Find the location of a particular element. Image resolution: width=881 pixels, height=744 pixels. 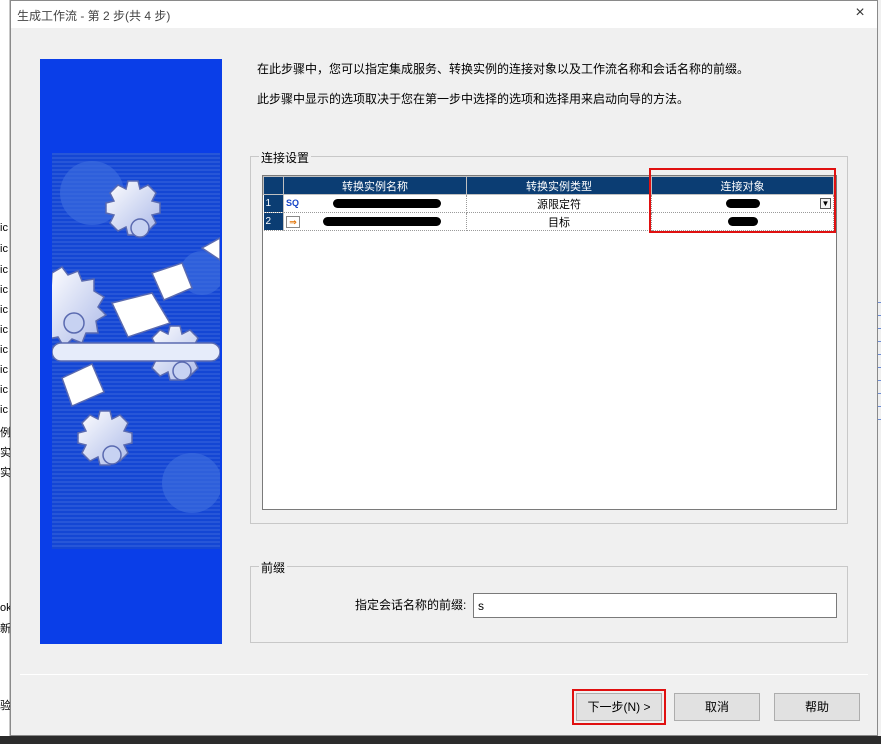

grid-header-row: 转换实例名称 转换实例类型 连接对象 is located at coordinates (548, 185).